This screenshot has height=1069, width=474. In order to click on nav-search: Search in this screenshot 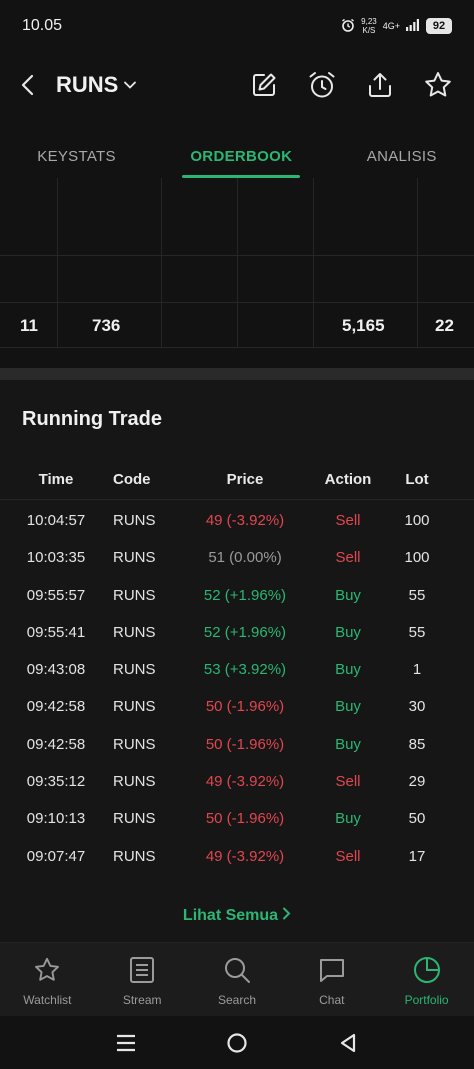, I will do `click(237, 979)`.